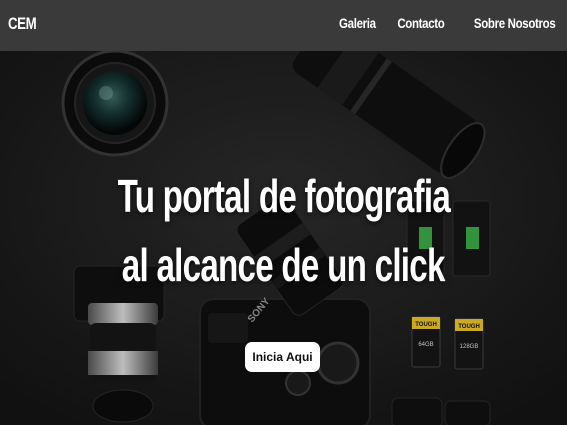  Describe the element at coordinates (284, 265) in the screenshot. I see `headline-line-2: al alcance de un click` at that location.